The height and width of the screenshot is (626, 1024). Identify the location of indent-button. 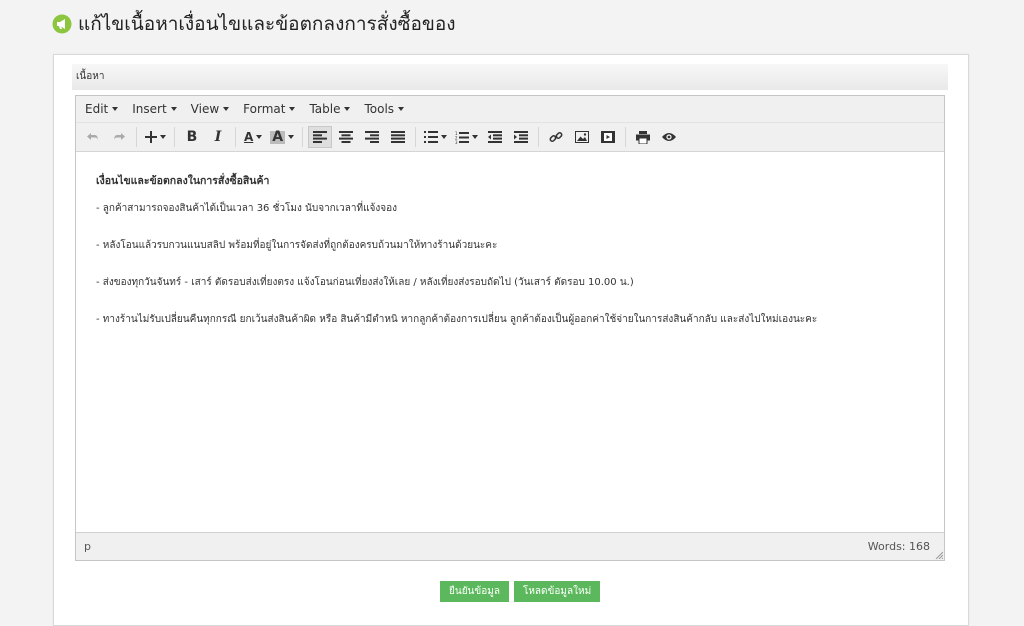
(521, 137).